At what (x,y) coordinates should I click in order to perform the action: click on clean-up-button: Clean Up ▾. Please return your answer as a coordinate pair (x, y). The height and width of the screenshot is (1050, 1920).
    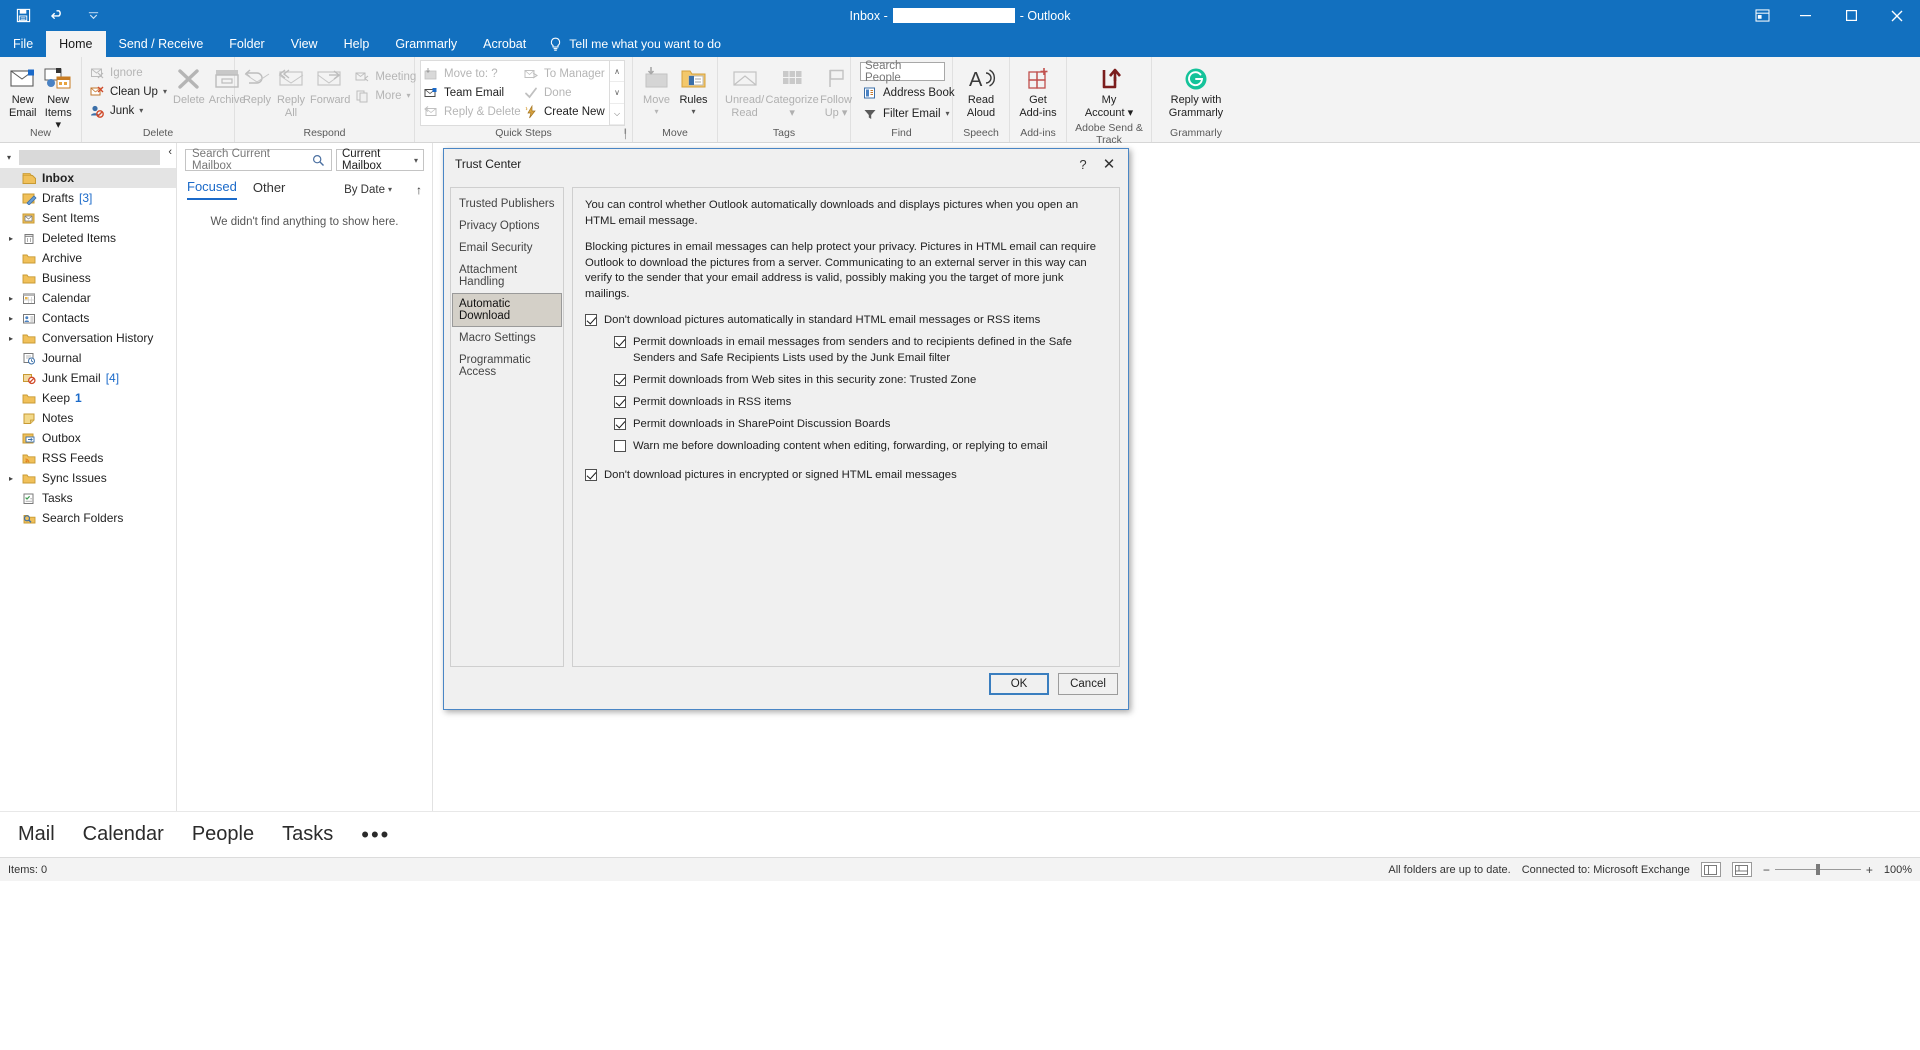
    Looking at the image, I should click on (129, 91).